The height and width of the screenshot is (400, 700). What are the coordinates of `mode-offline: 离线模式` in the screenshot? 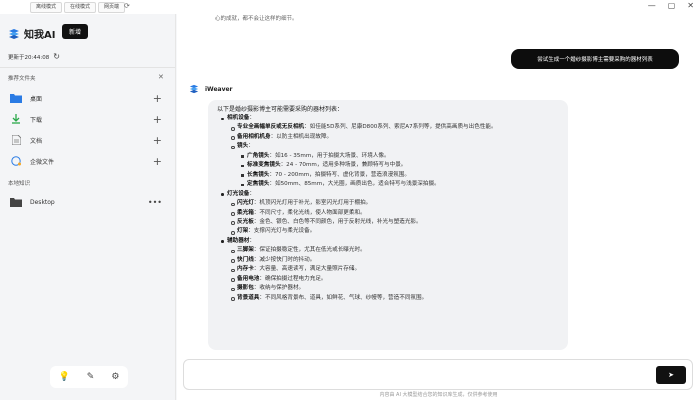 It's located at (46, 7).